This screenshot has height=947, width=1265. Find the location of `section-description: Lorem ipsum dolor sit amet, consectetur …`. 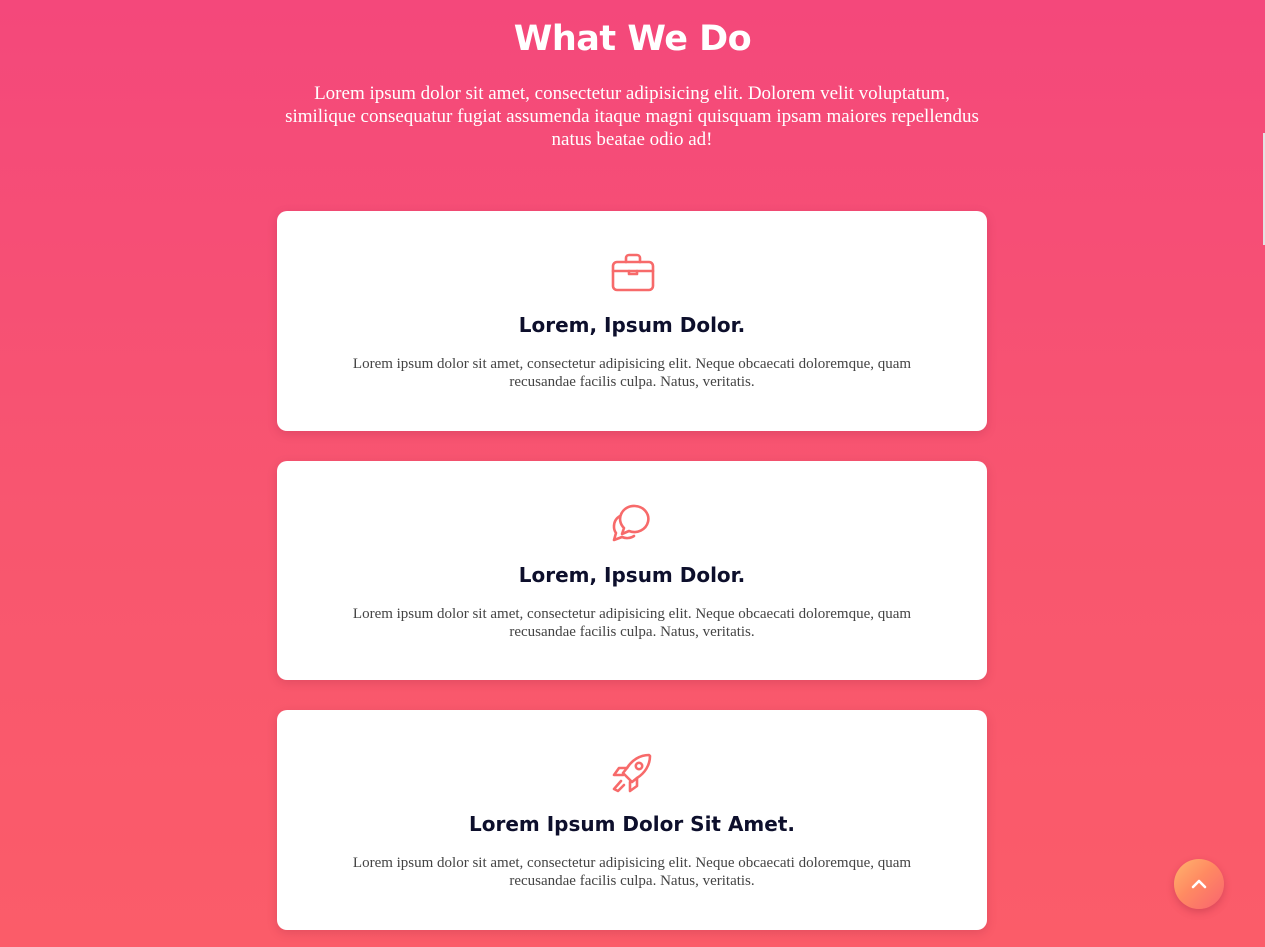

section-description: Lorem ipsum dolor sit amet, consectetur … is located at coordinates (632, 116).